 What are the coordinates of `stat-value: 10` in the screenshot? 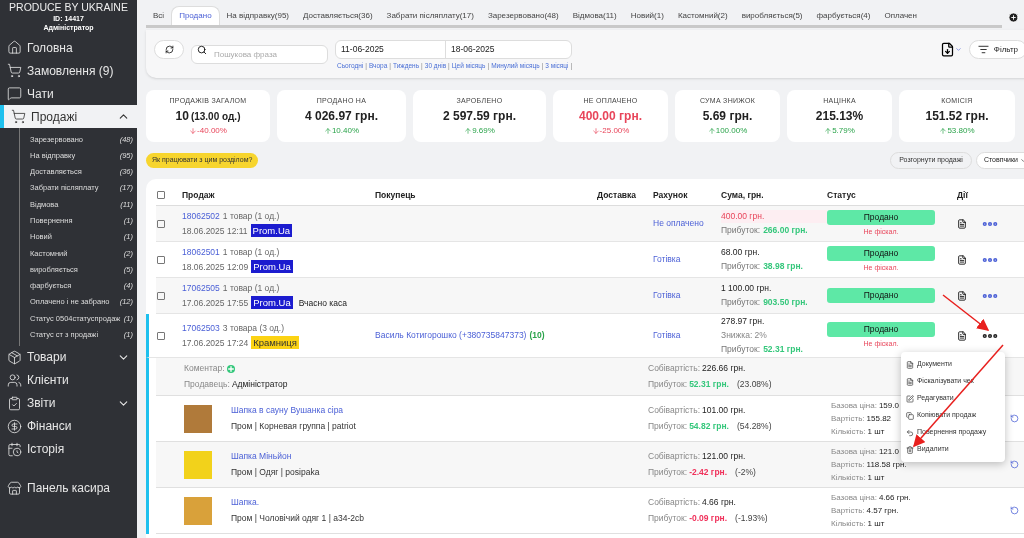 It's located at (182, 116).